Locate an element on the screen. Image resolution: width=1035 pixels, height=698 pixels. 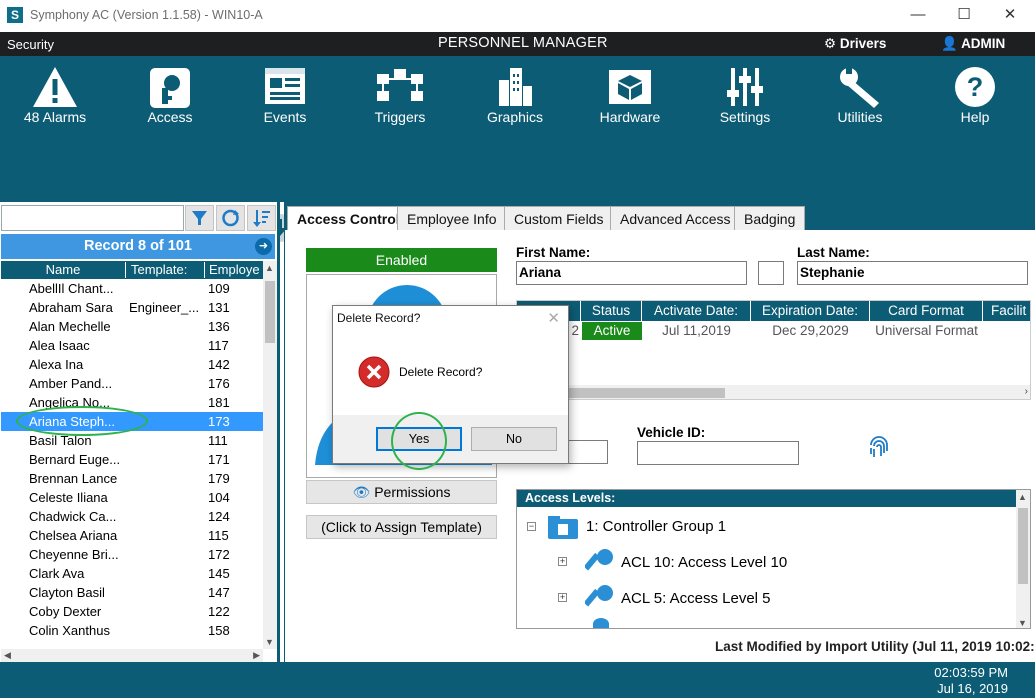
drivers-link: ⚙ Drivers is located at coordinates (855, 44).